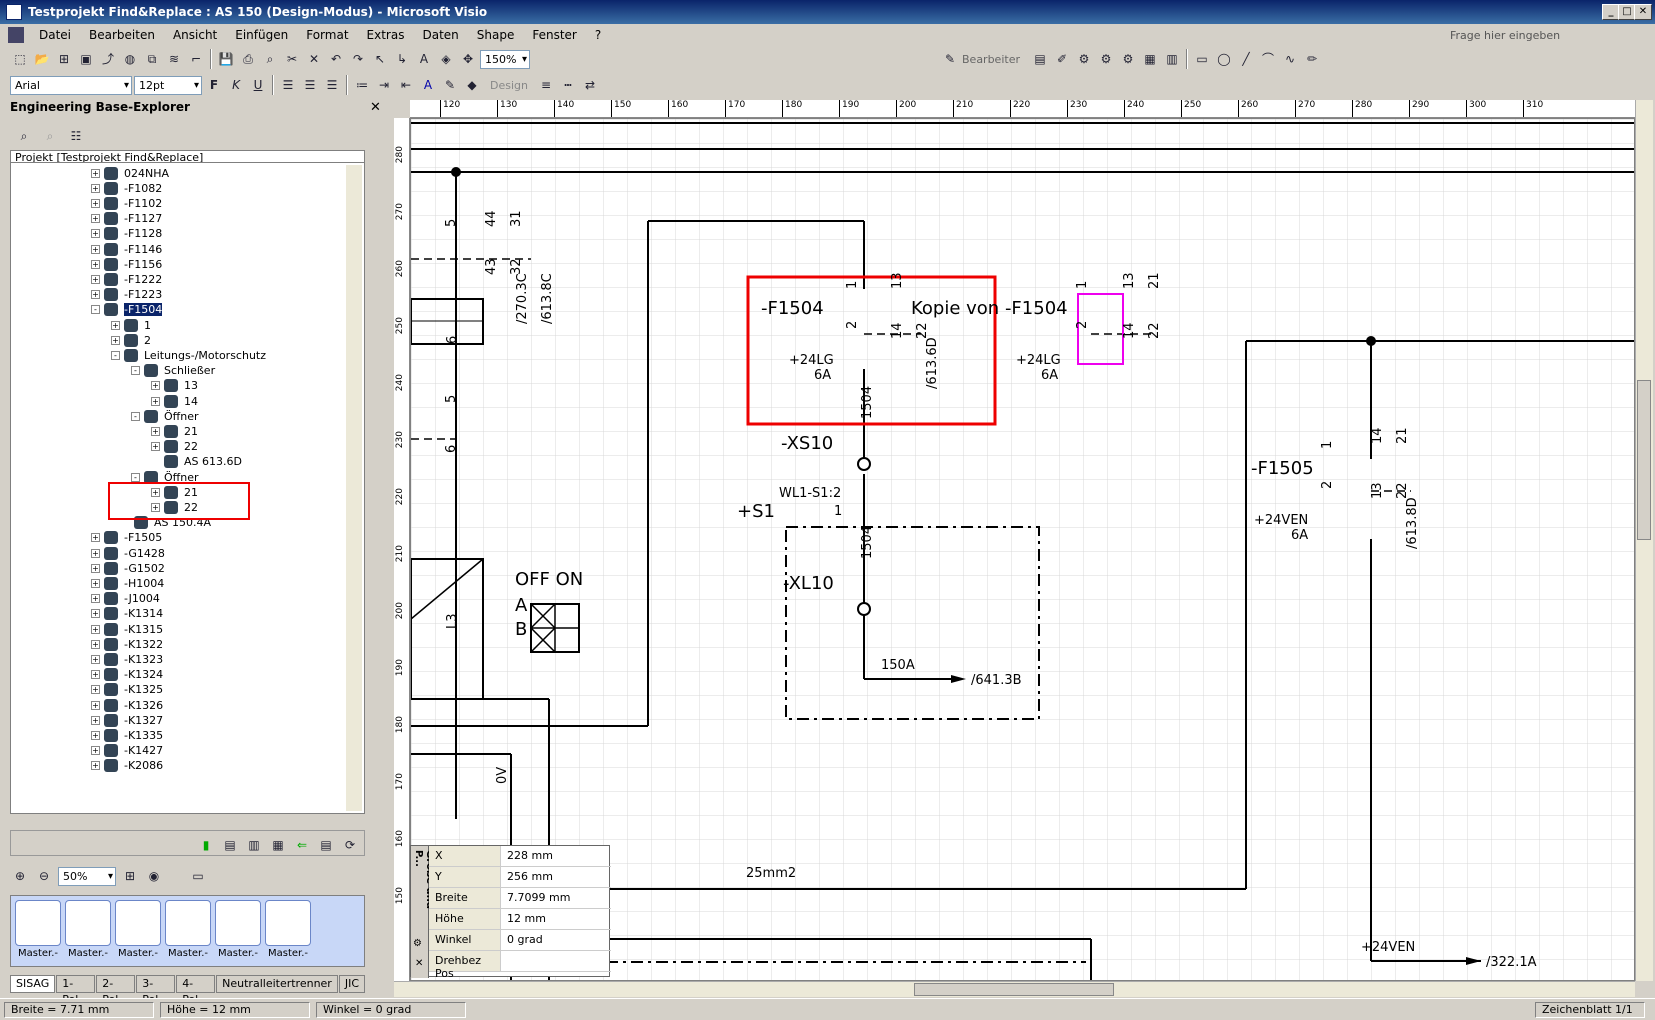 The image size is (1655, 1020). What do you see at coordinates (127, 751) in the screenshot?
I see `tree-node: + -K1427` at bounding box center [127, 751].